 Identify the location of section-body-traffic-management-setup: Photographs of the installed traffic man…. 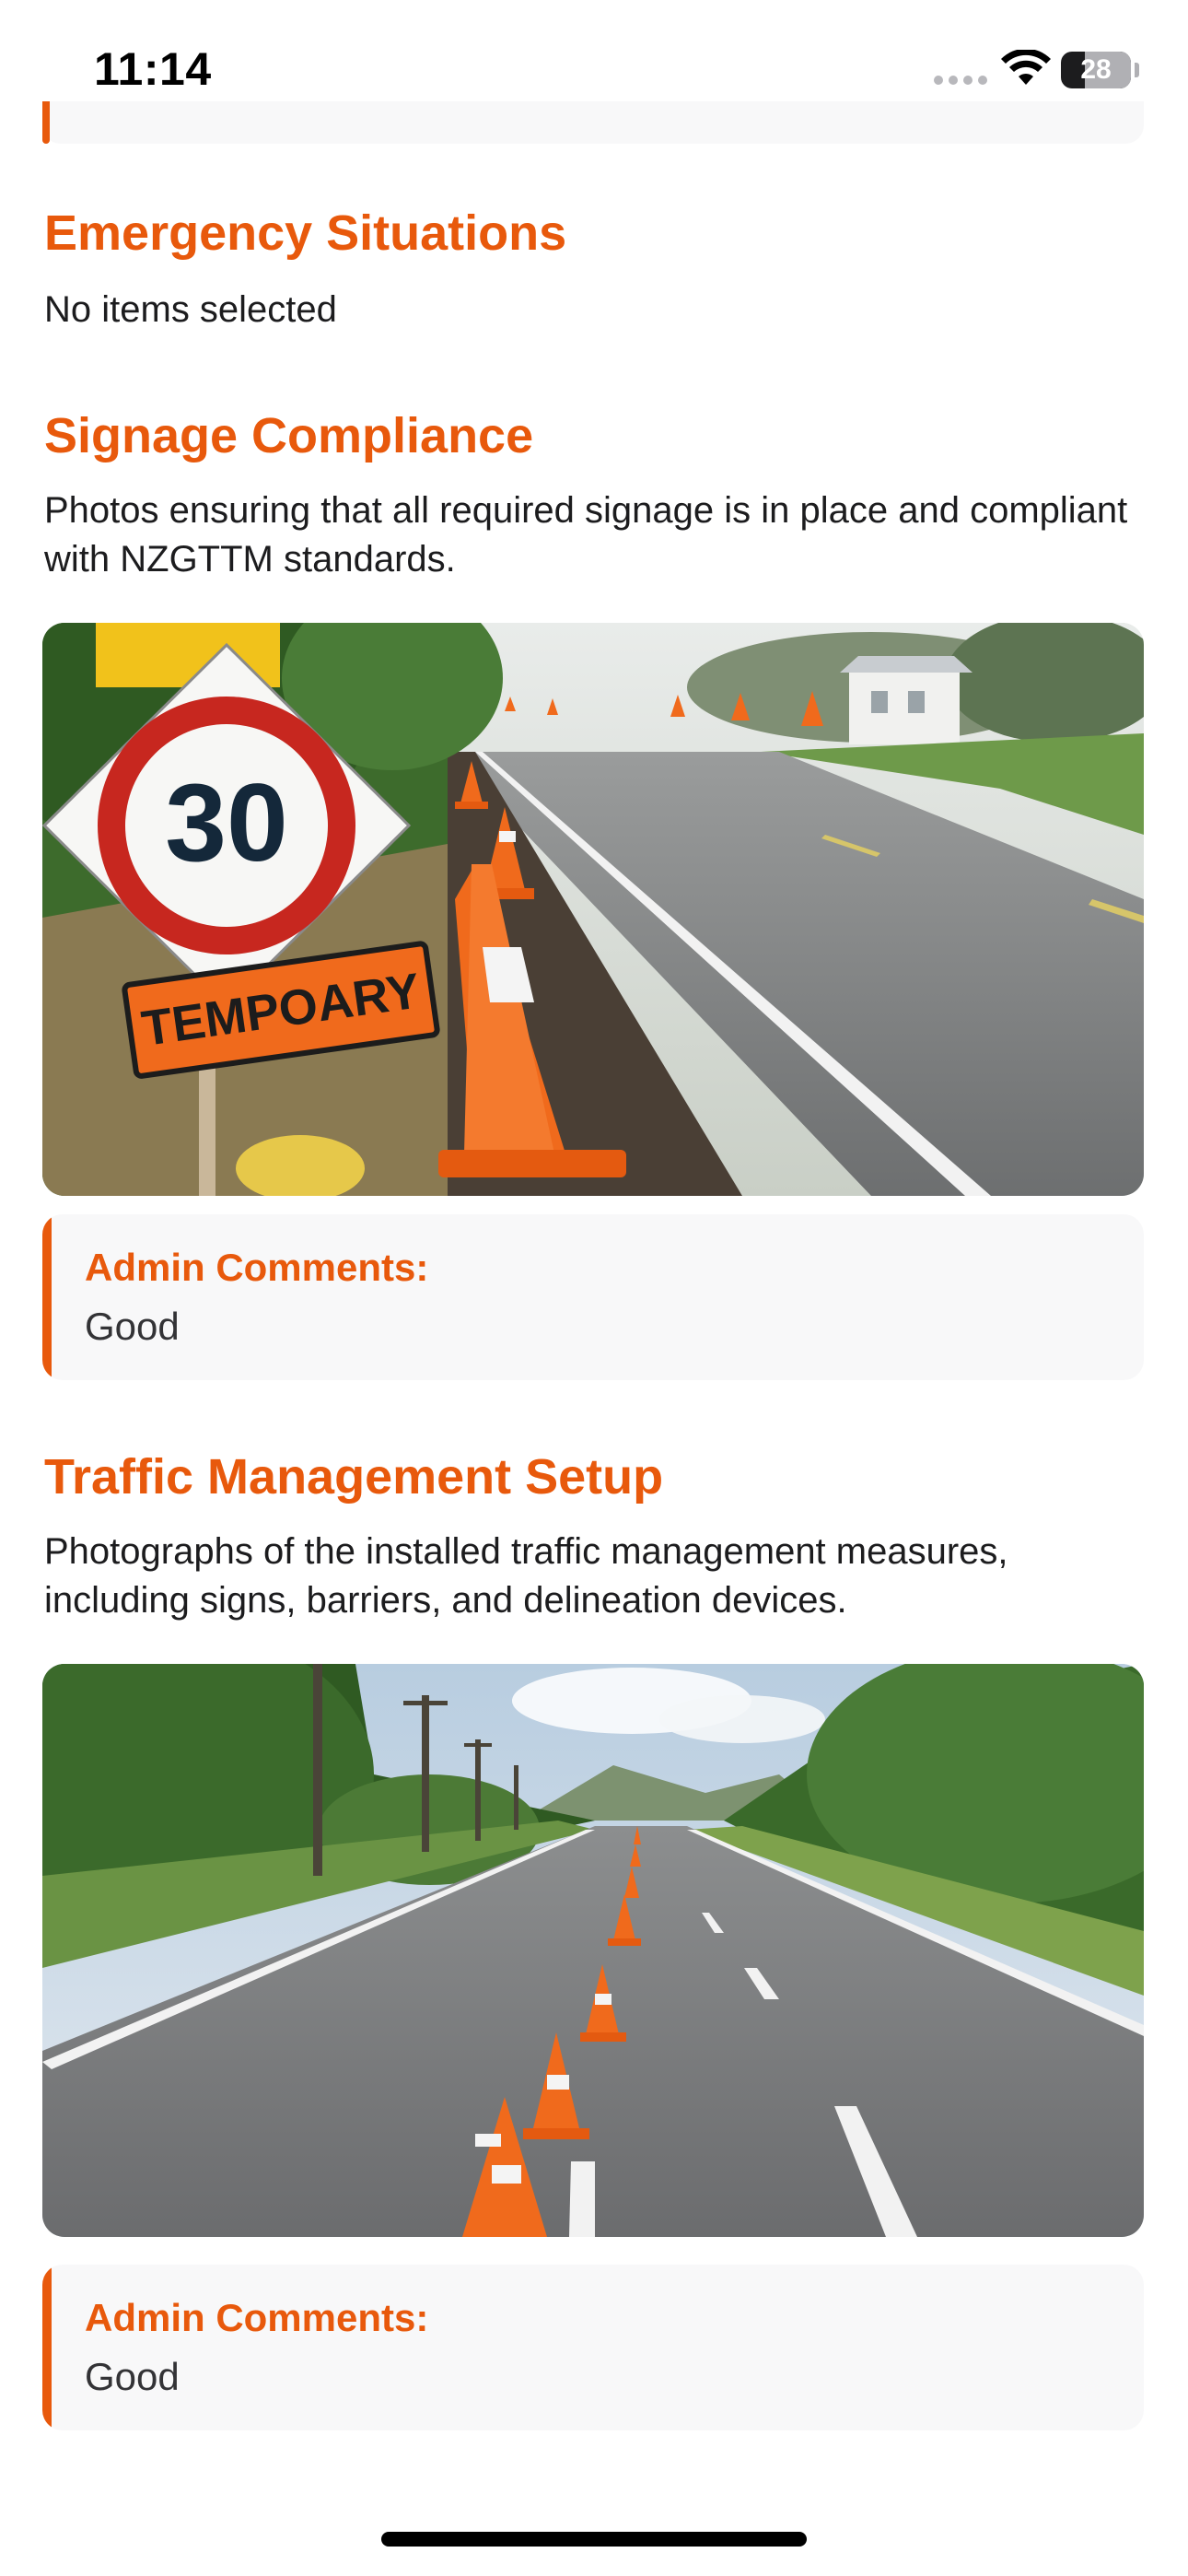
(526, 1576).